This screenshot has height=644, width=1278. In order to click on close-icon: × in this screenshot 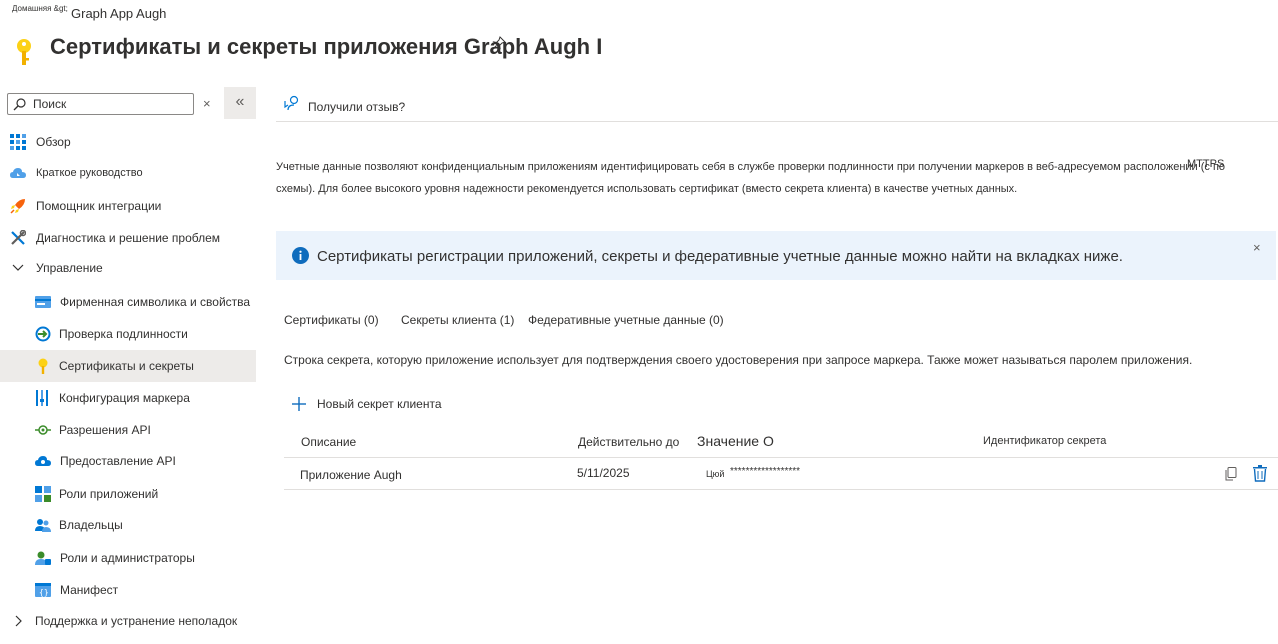, I will do `click(1257, 247)`.